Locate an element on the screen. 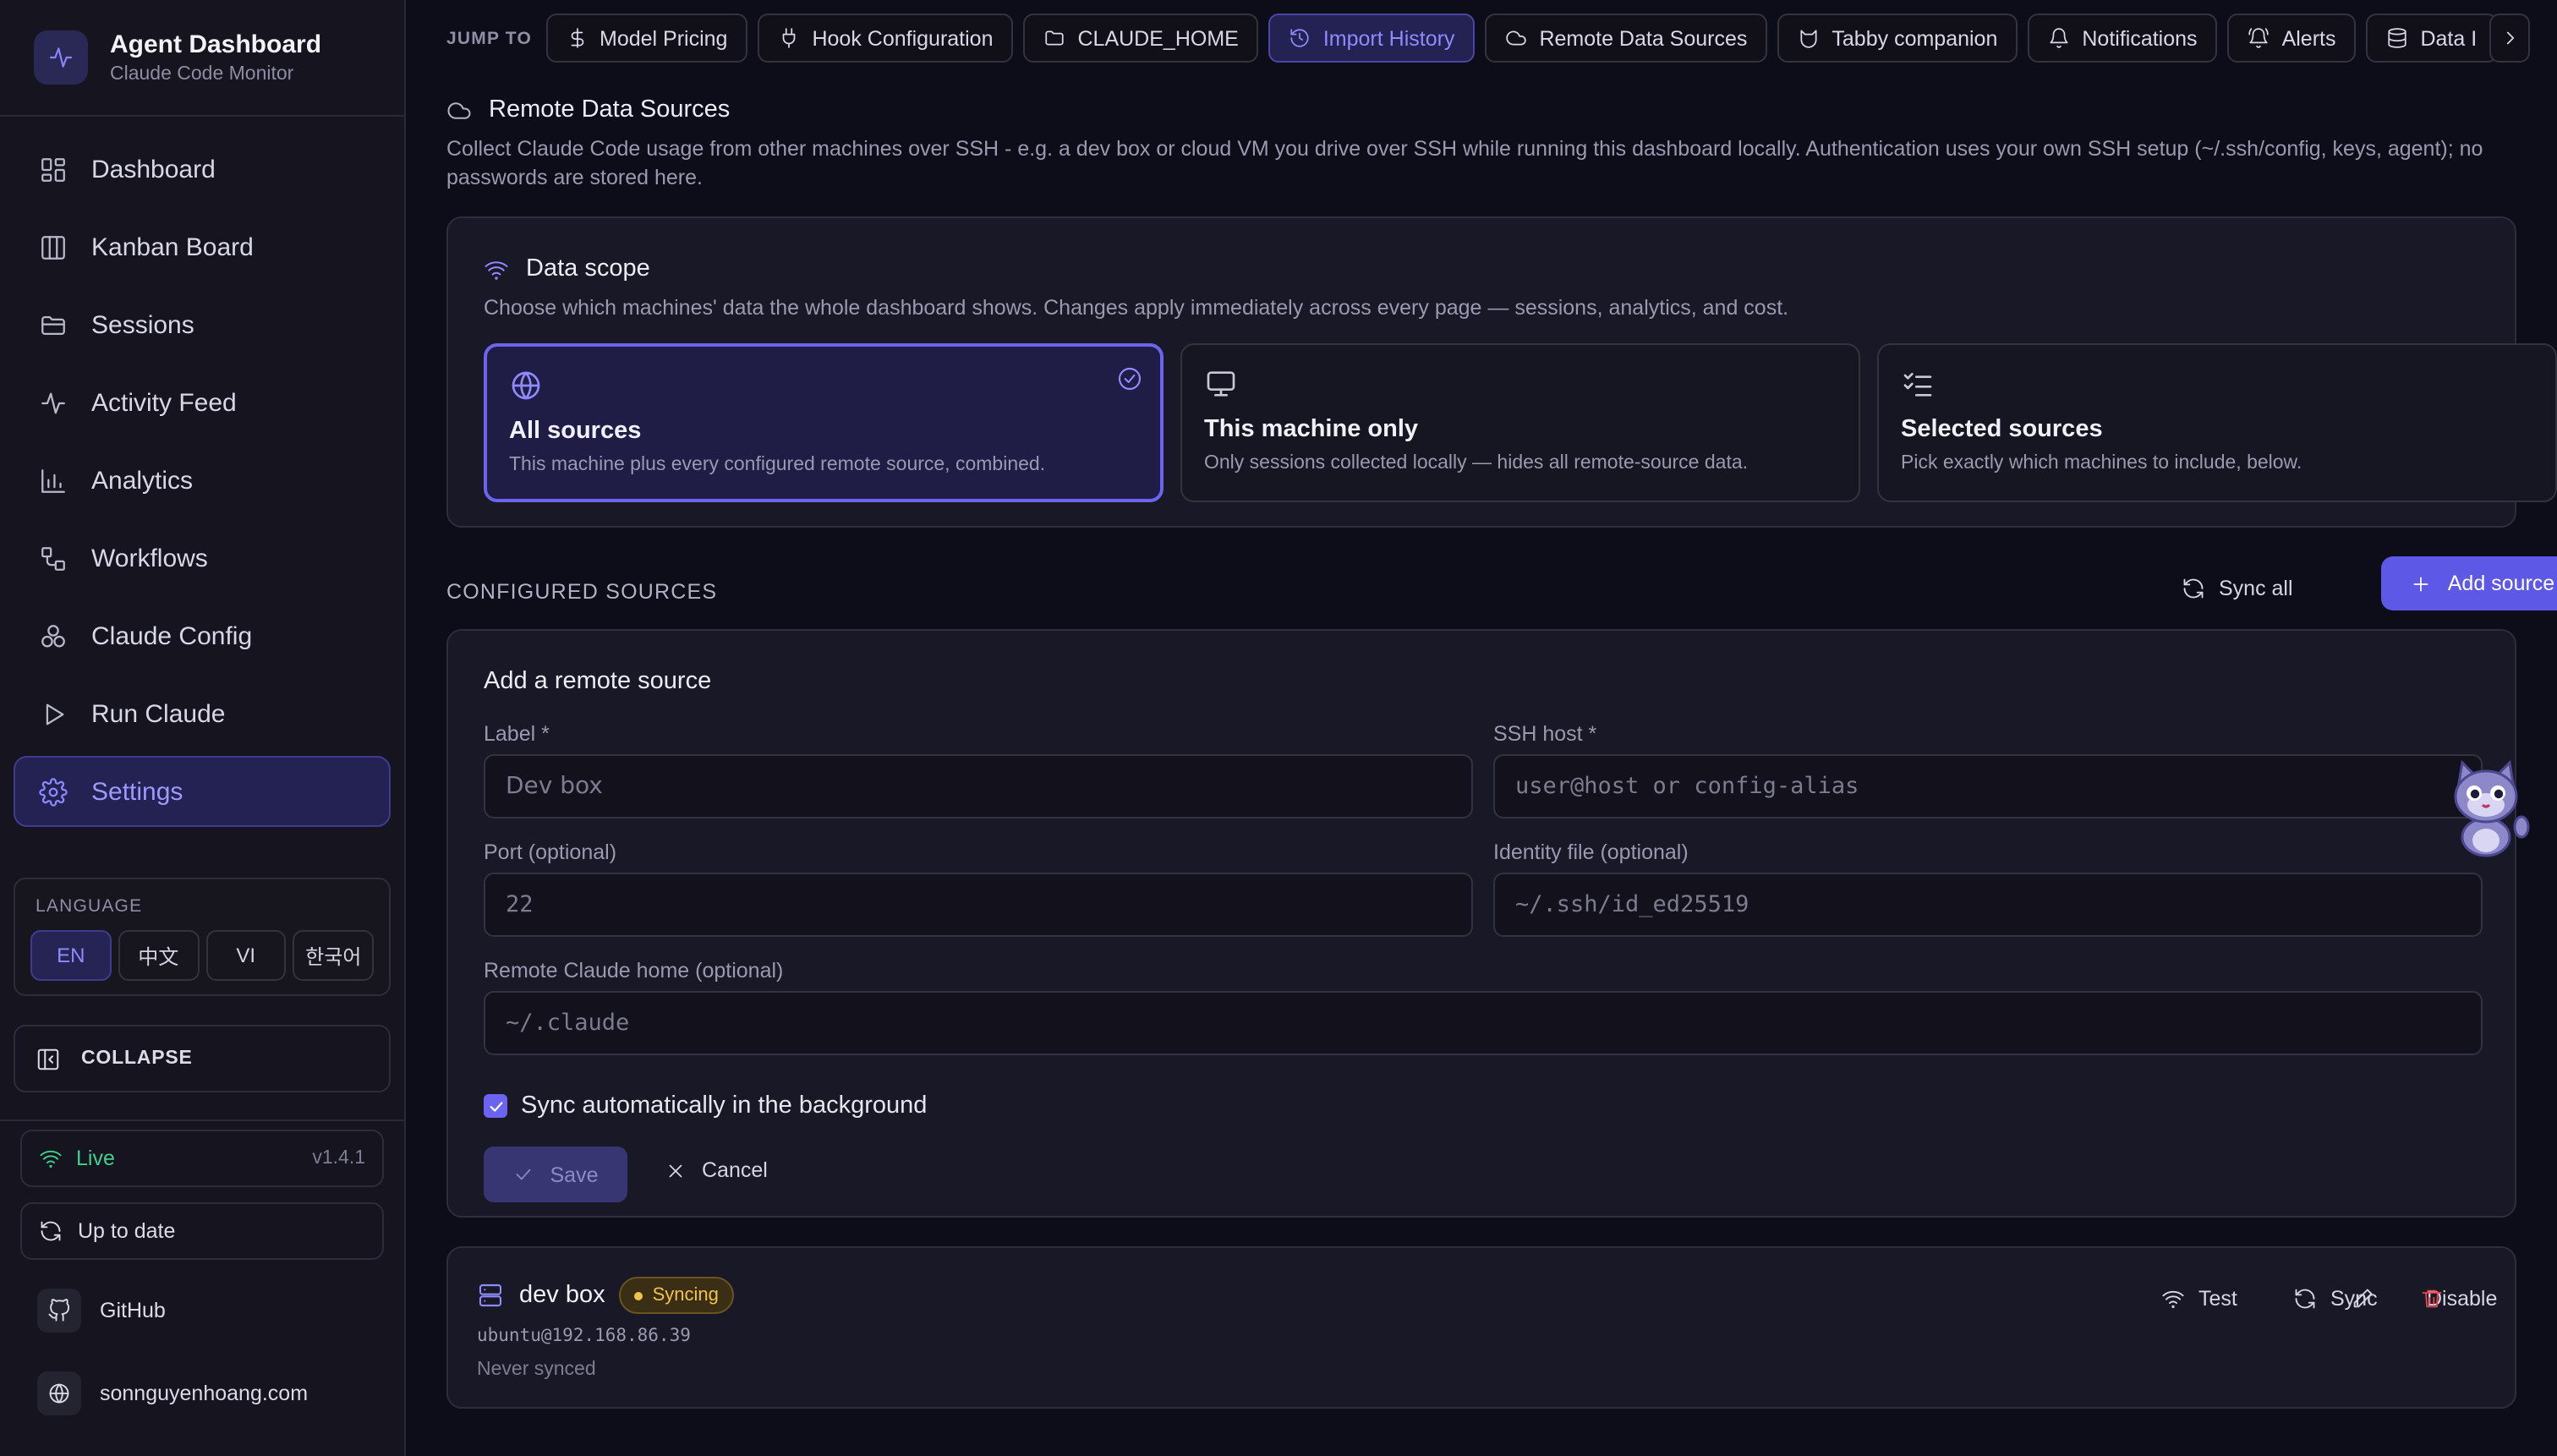 The height and width of the screenshot is (1456, 2557). port-field-label: Port (optional) is located at coordinates (550, 852).